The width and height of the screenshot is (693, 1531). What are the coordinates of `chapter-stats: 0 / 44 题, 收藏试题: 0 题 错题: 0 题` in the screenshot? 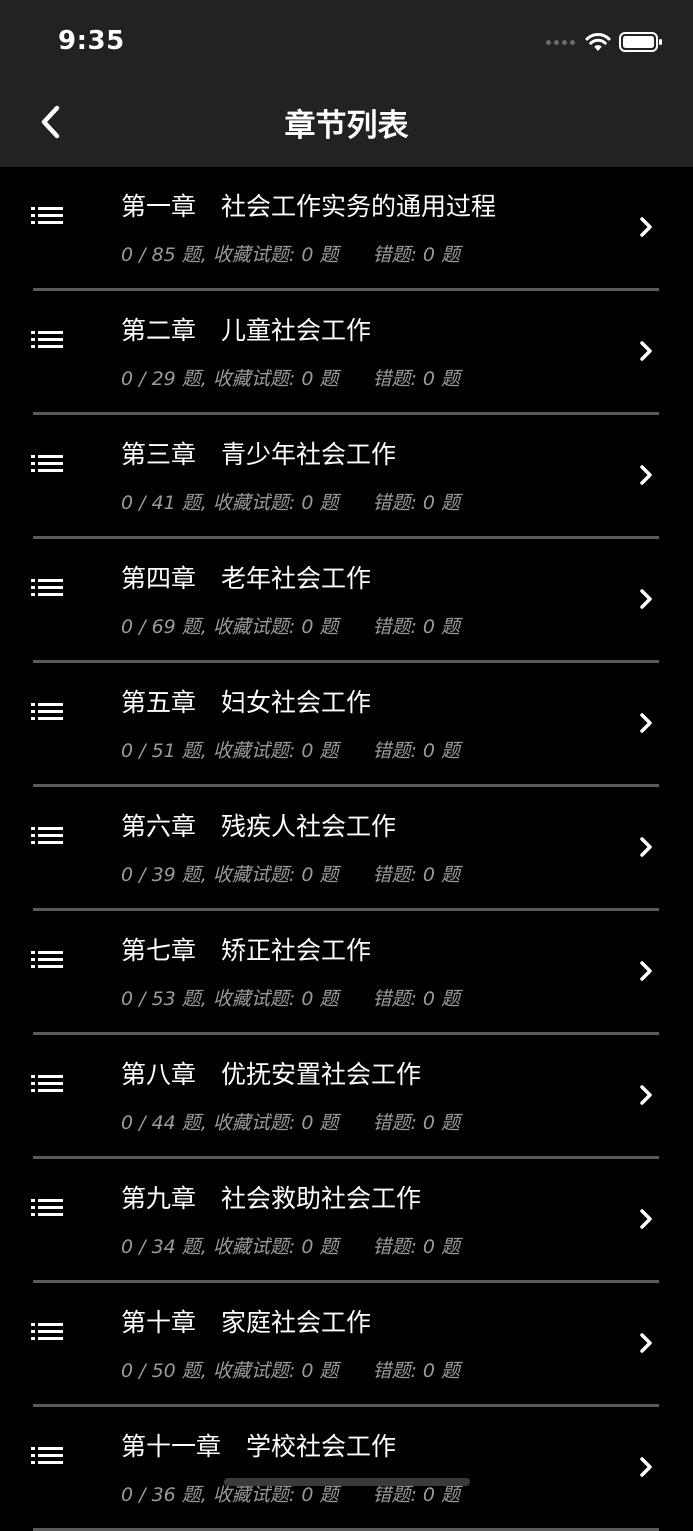 It's located at (290, 1121).